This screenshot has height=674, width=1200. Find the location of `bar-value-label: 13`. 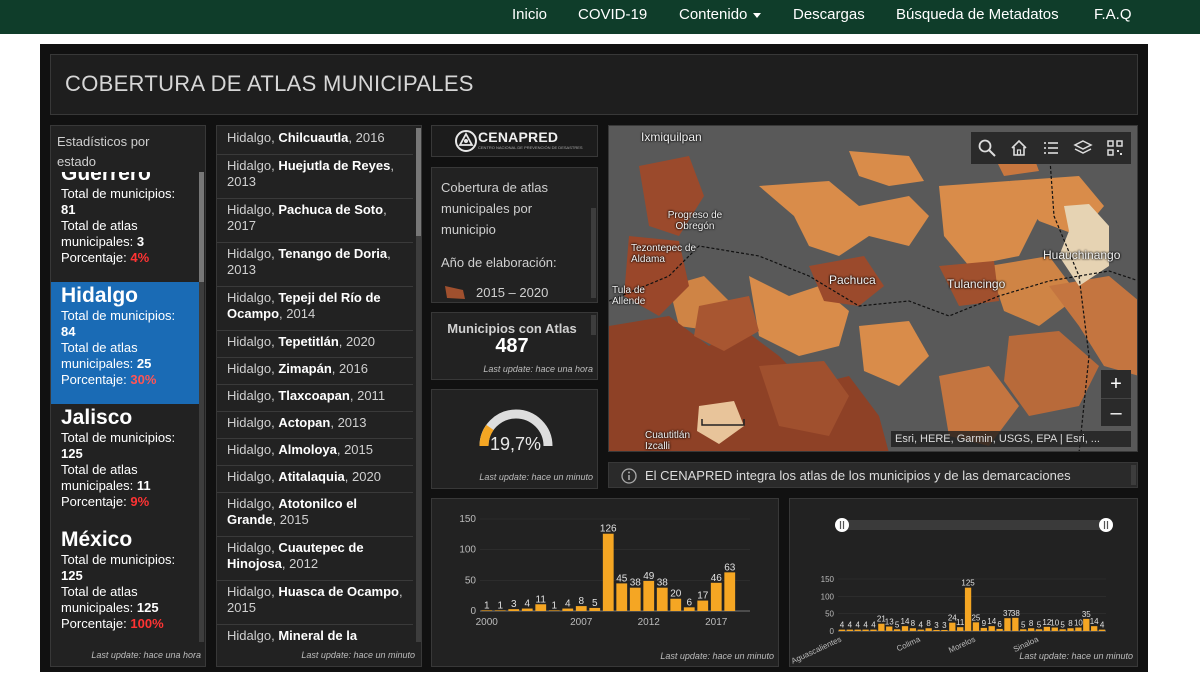

bar-value-label: 13 is located at coordinates (889, 621).